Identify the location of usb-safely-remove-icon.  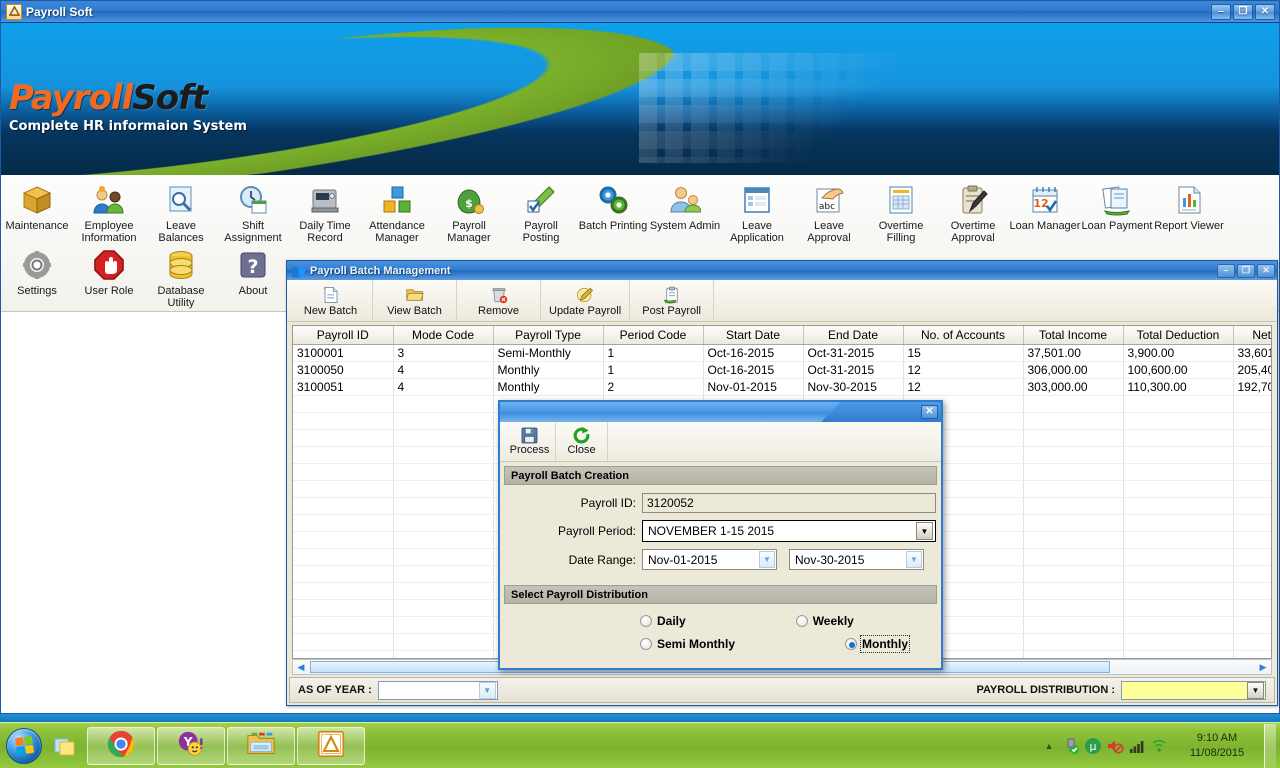
(1071, 746).